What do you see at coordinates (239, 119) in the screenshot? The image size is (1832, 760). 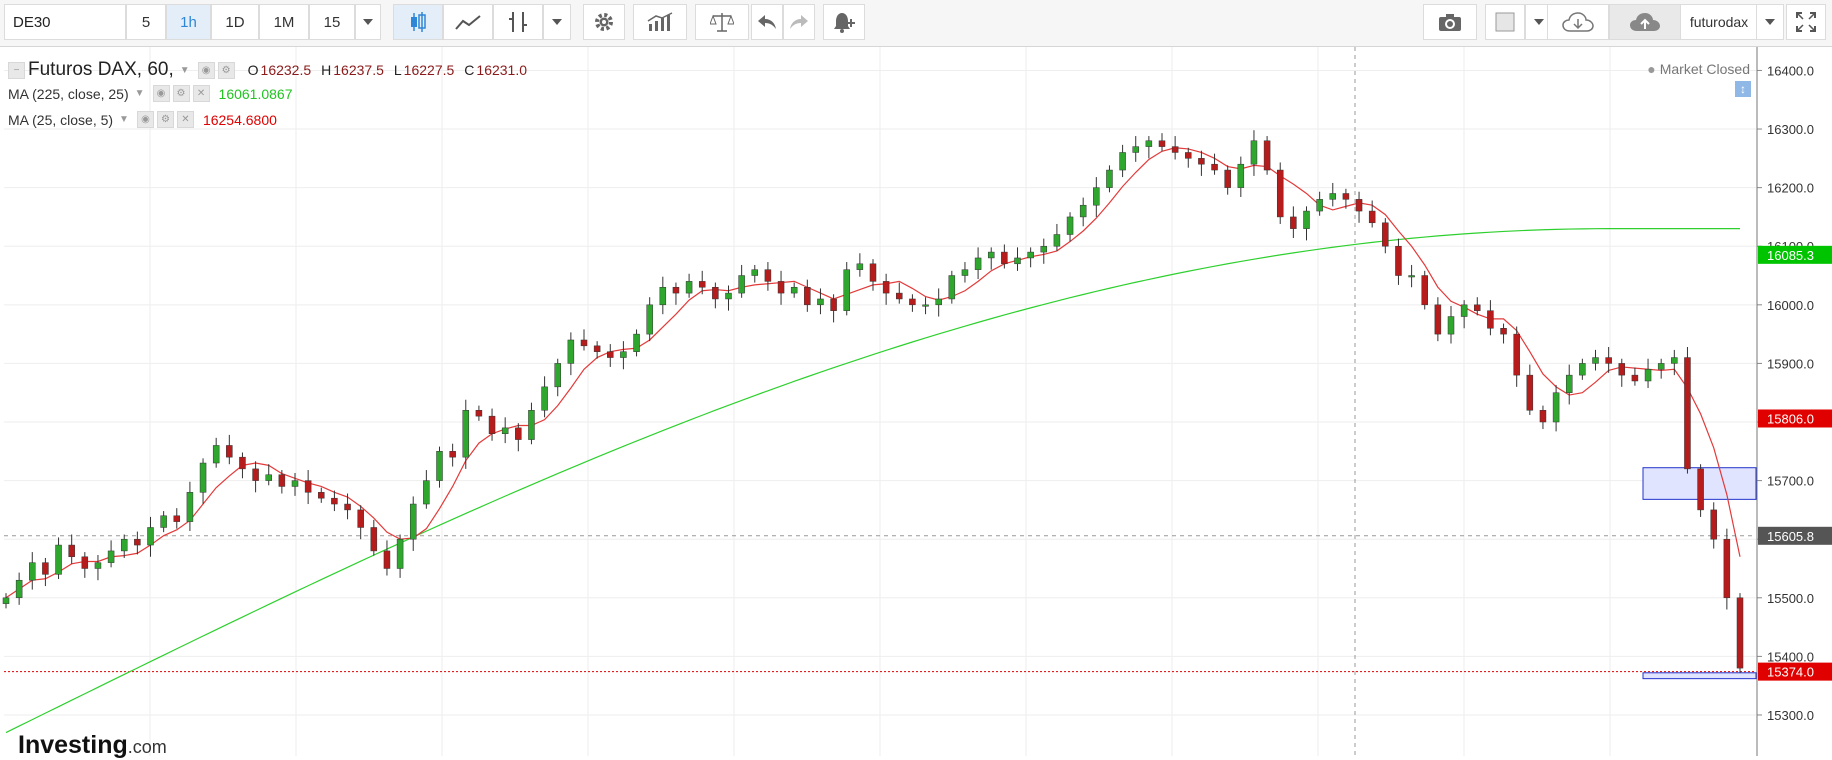 I see `ma2-value: 16254.6800` at bounding box center [239, 119].